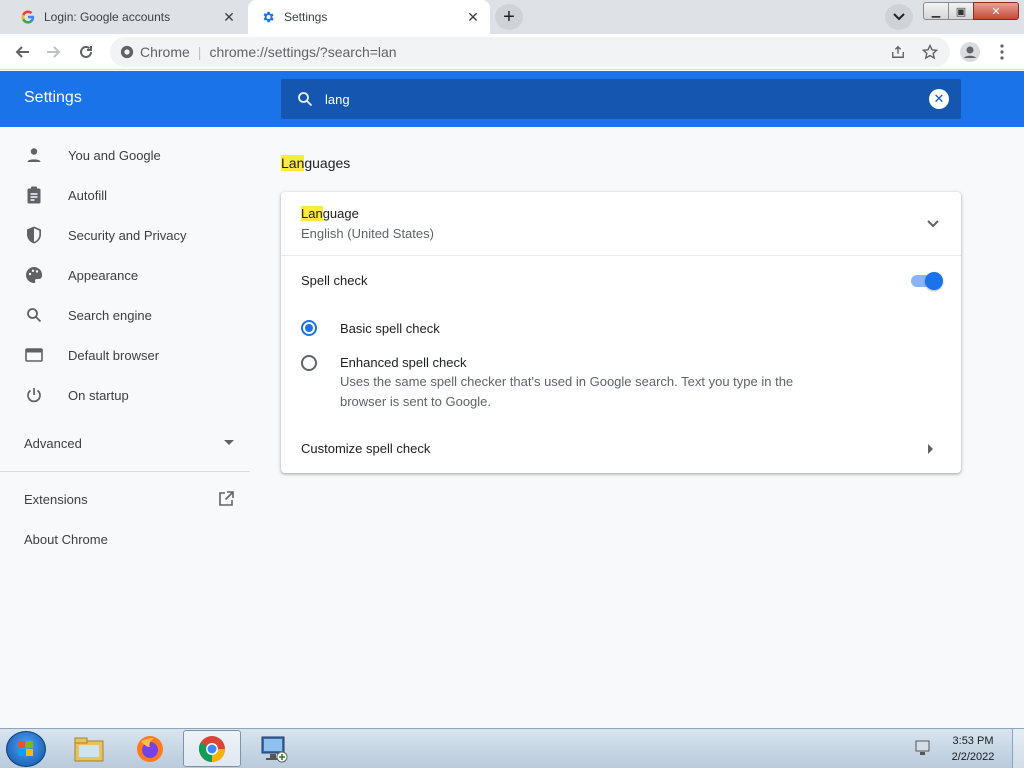 This screenshot has height=768, width=1024. I want to click on spell-check-toggle, so click(926, 281).